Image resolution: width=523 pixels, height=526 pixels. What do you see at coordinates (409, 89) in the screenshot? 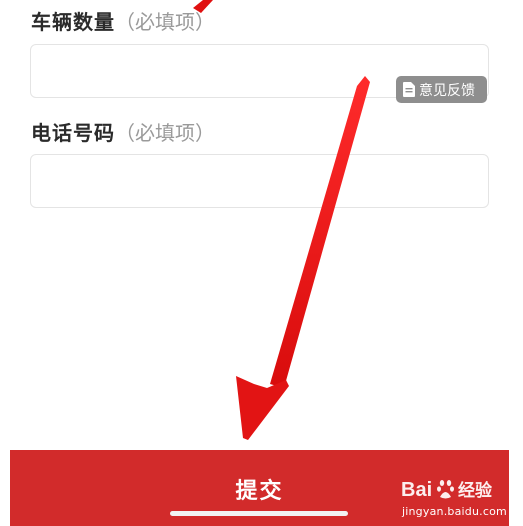
I see `document-icon` at bounding box center [409, 89].